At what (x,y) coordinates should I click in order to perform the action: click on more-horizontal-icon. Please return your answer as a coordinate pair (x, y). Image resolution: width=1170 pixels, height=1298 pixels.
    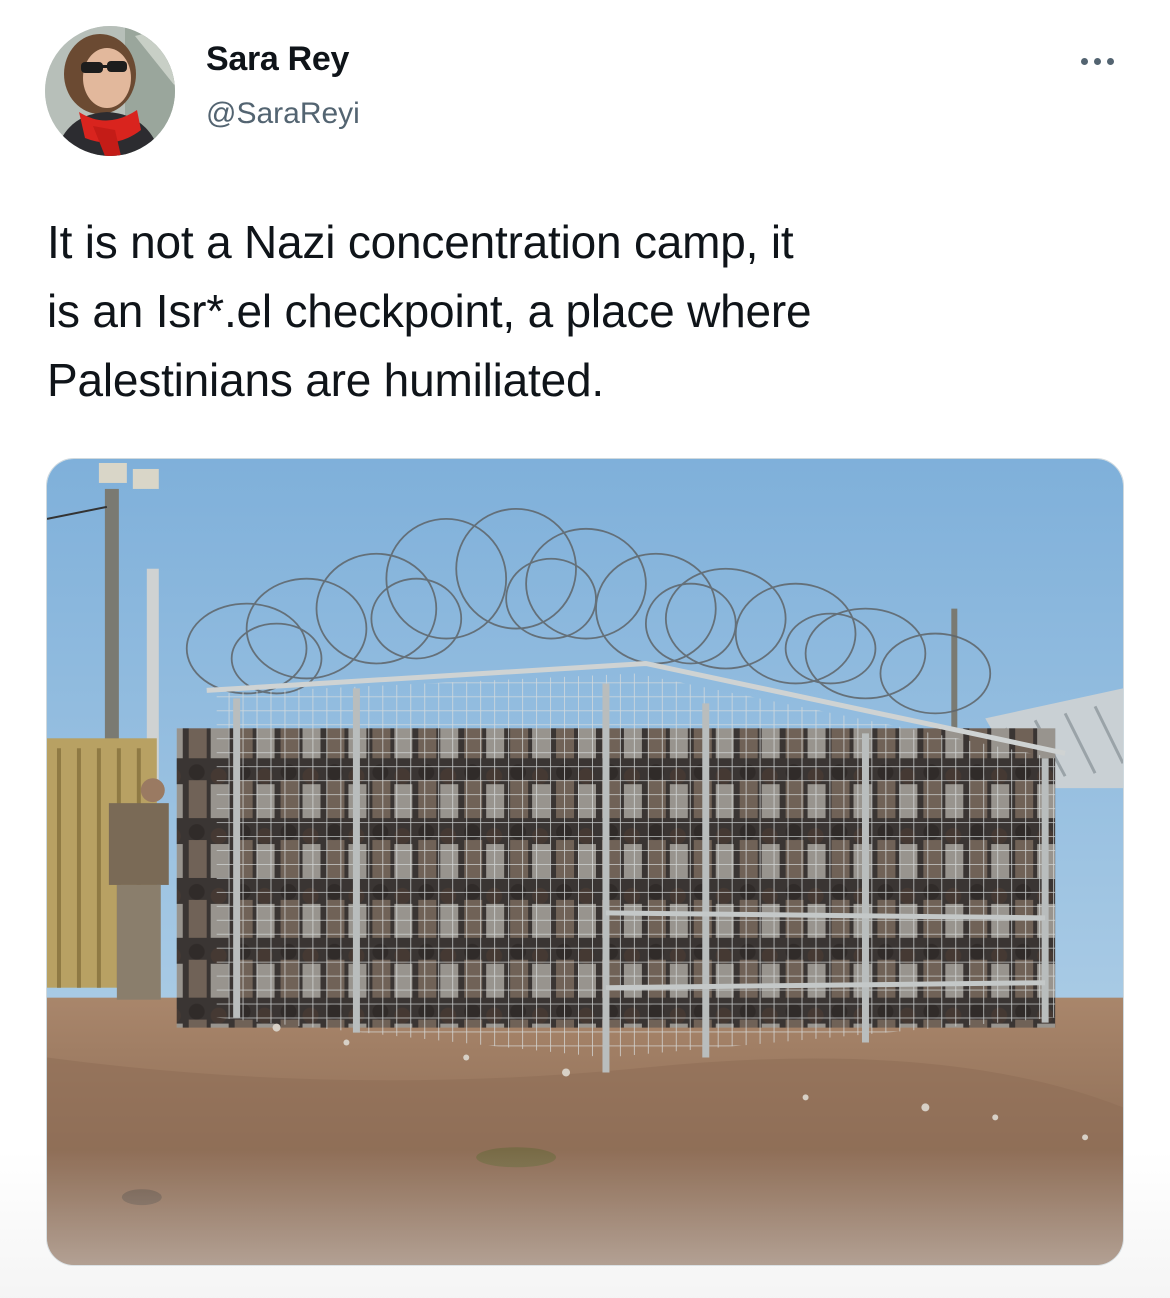
    Looking at the image, I should click on (1084, 61).